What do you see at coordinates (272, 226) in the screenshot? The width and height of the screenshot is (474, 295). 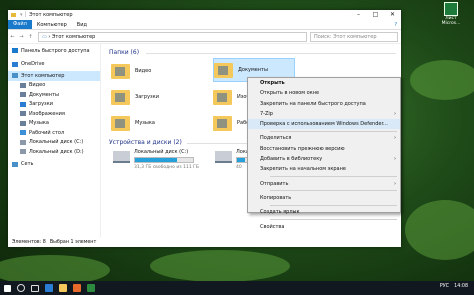 I see `context-menu-item-label: Свойства` at bounding box center [272, 226].